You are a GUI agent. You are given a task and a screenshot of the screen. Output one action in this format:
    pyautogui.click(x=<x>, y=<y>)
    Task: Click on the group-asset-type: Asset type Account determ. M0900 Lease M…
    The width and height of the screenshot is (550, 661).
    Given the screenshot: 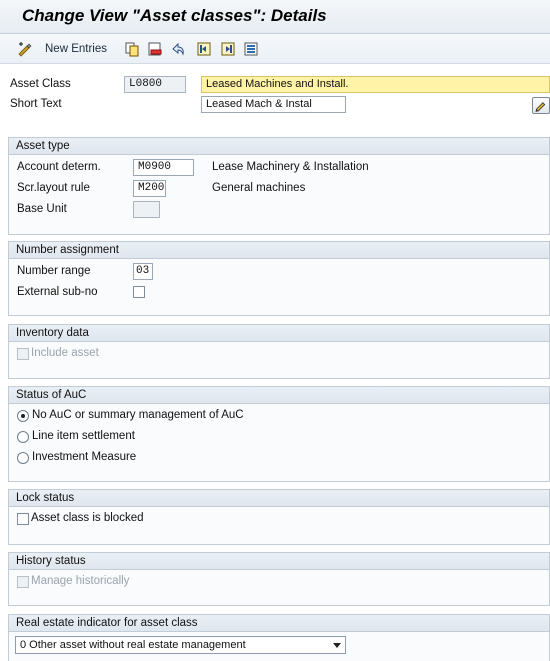 What is the action you would take?
    pyautogui.click(x=279, y=186)
    